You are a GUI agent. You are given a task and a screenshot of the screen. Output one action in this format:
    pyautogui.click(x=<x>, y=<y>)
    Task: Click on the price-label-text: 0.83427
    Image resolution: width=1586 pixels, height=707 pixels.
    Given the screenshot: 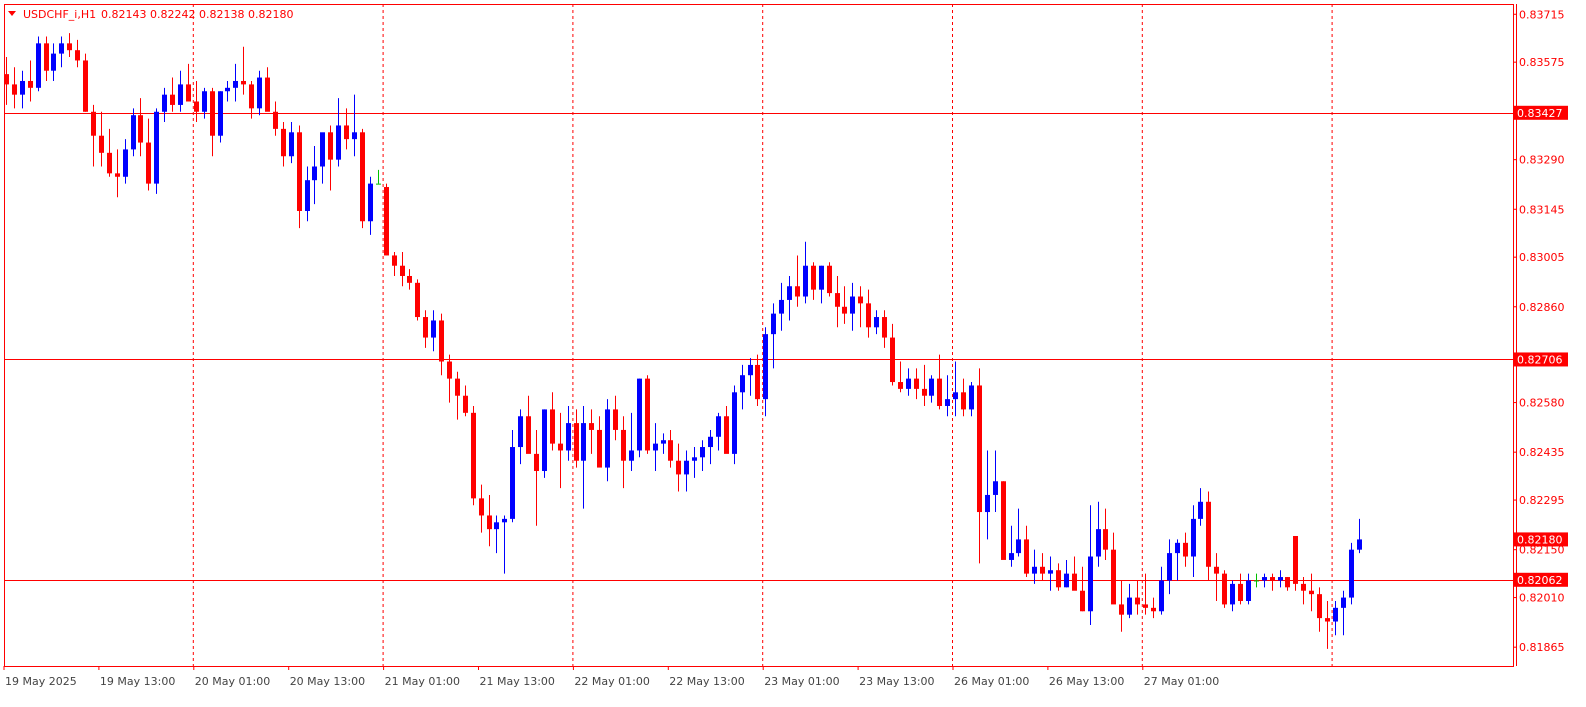 What is the action you would take?
    pyautogui.click(x=1540, y=113)
    